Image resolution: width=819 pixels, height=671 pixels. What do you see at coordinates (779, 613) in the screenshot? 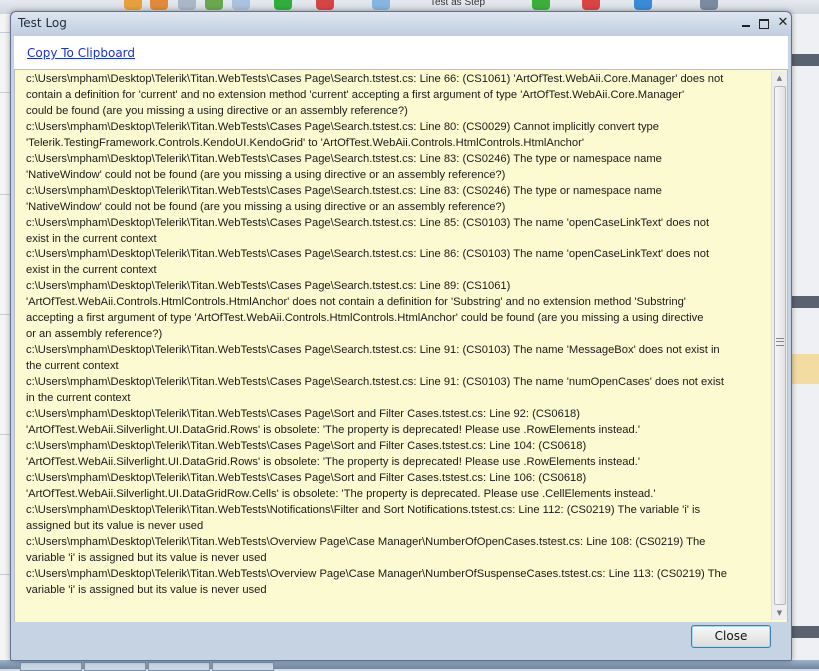
I see `scroll-down-icon: ▼` at bounding box center [779, 613].